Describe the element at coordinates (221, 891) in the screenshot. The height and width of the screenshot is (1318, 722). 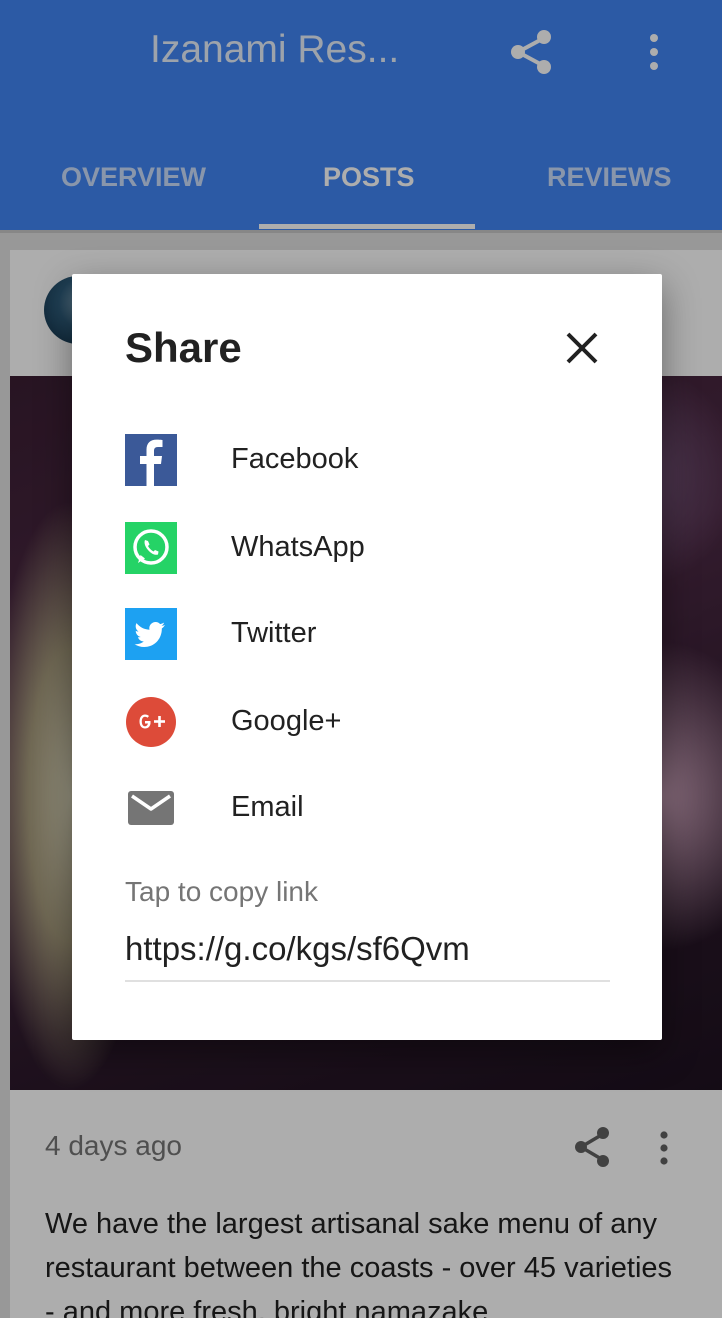
I see `copy-link-label: Tap to copy link` at that location.